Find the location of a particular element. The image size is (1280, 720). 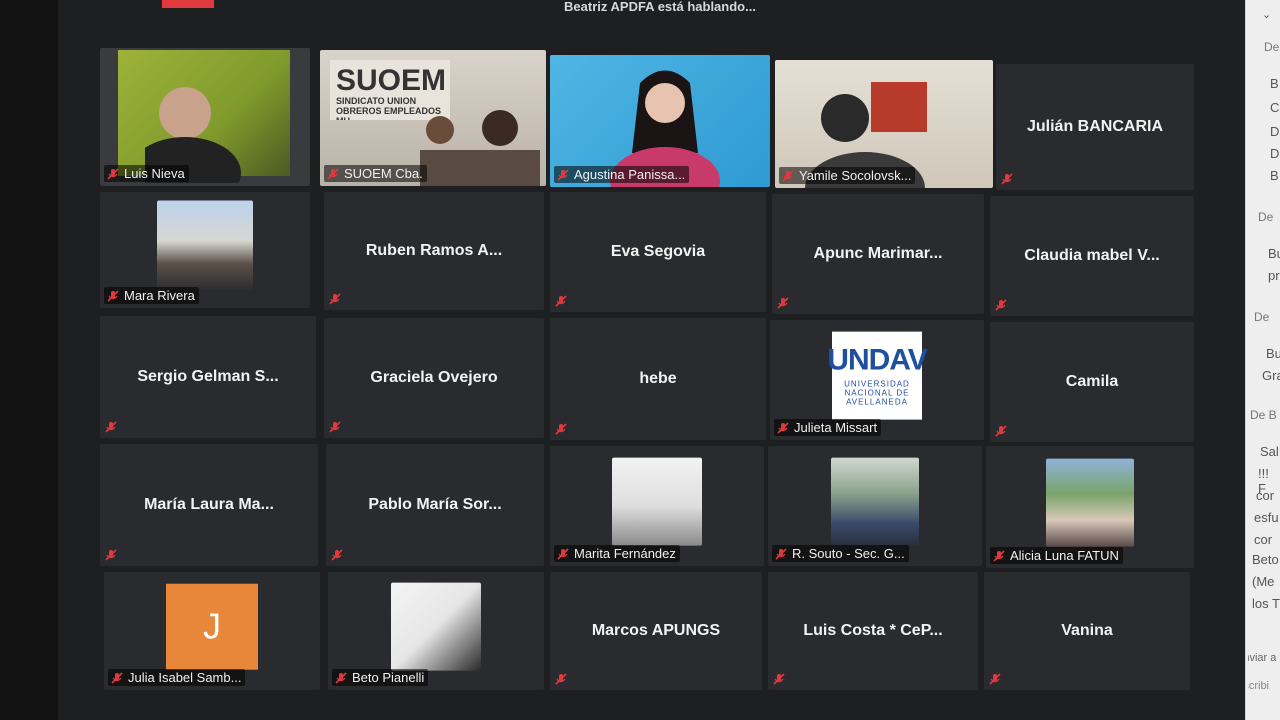

participant-name: Eva Segovia is located at coordinates (658, 251).